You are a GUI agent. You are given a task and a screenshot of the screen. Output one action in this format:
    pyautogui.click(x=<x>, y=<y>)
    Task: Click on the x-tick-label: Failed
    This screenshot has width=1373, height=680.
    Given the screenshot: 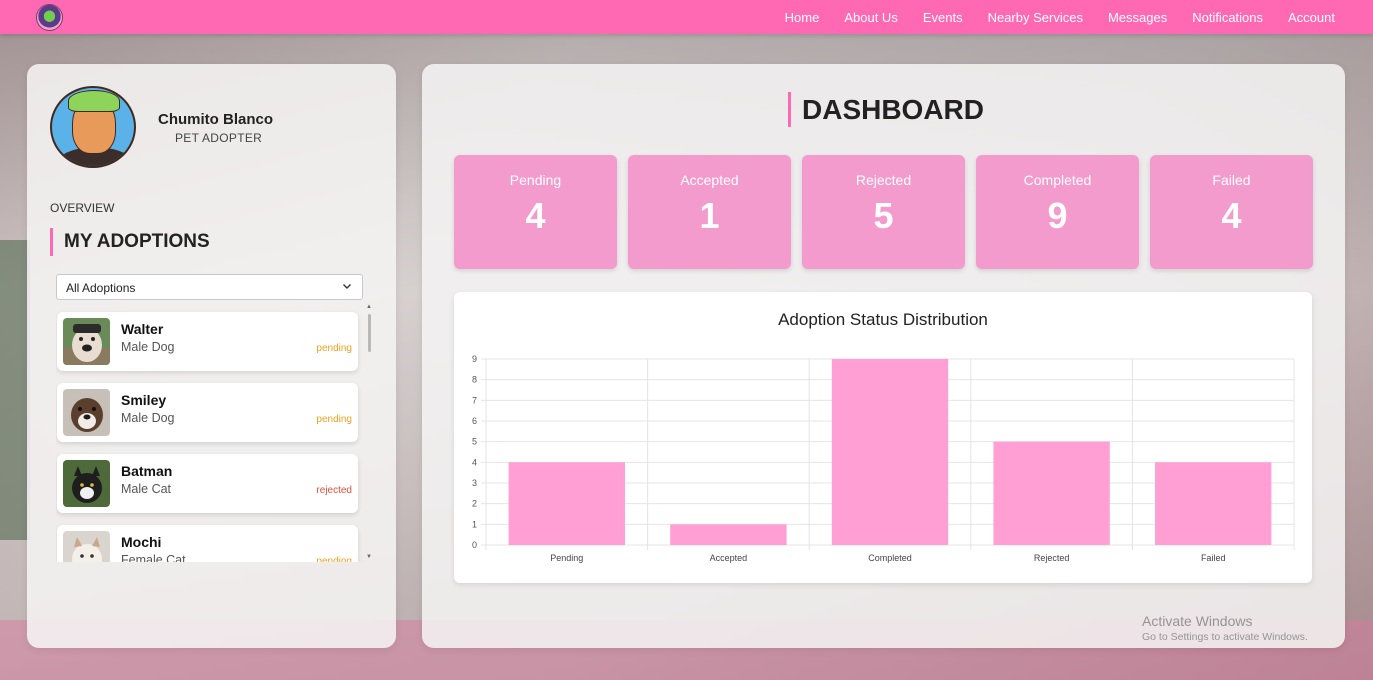 What is the action you would take?
    pyautogui.click(x=1213, y=558)
    